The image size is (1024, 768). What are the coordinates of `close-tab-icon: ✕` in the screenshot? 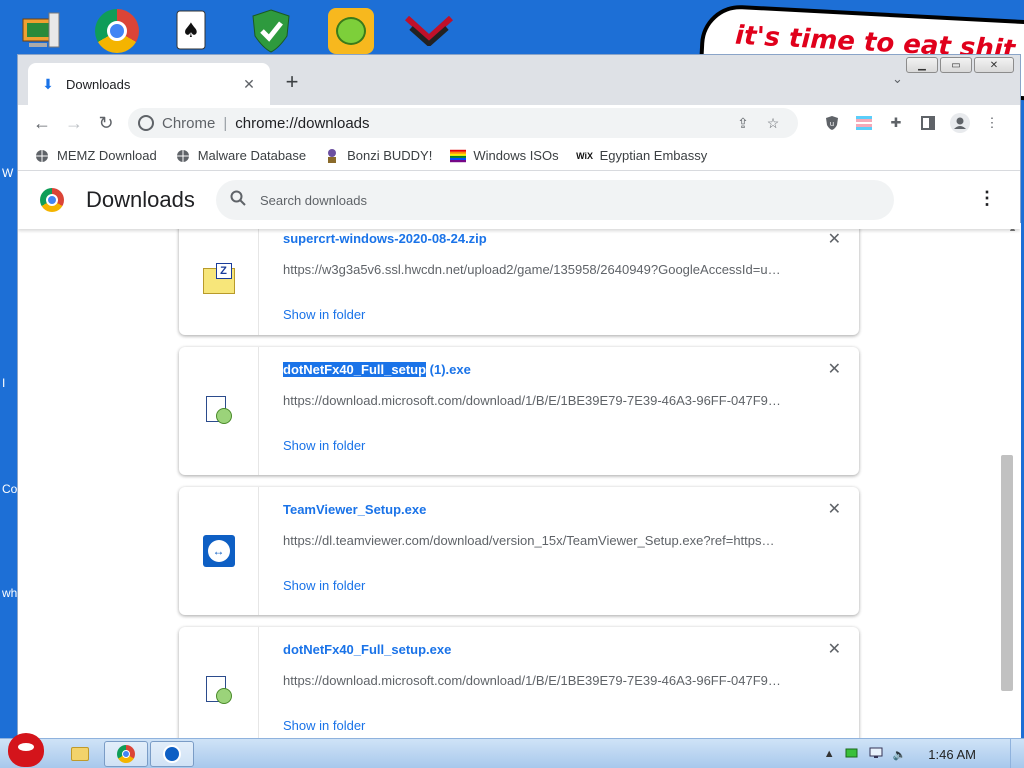 It's located at (249, 84).